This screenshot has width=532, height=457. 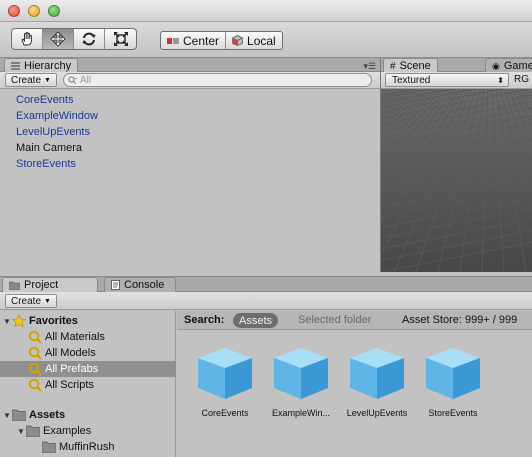 I want to click on hierarchy-item: ExampleWindow, so click(x=190, y=116).